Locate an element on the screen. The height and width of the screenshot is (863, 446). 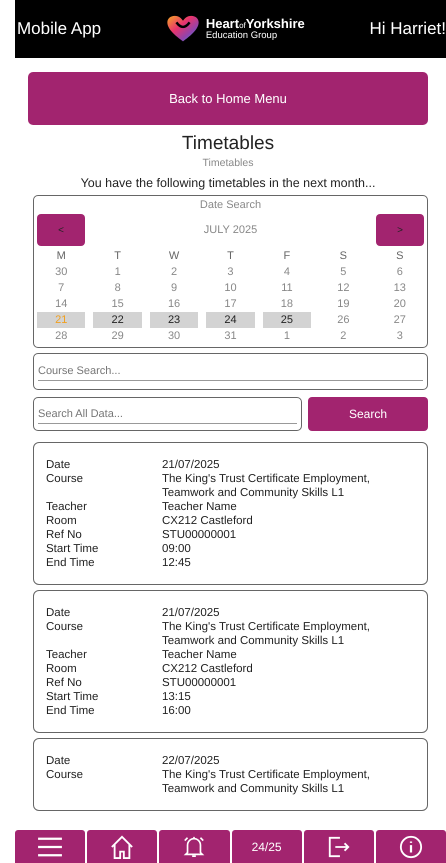
year-button: 24/25 is located at coordinates (267, 846).